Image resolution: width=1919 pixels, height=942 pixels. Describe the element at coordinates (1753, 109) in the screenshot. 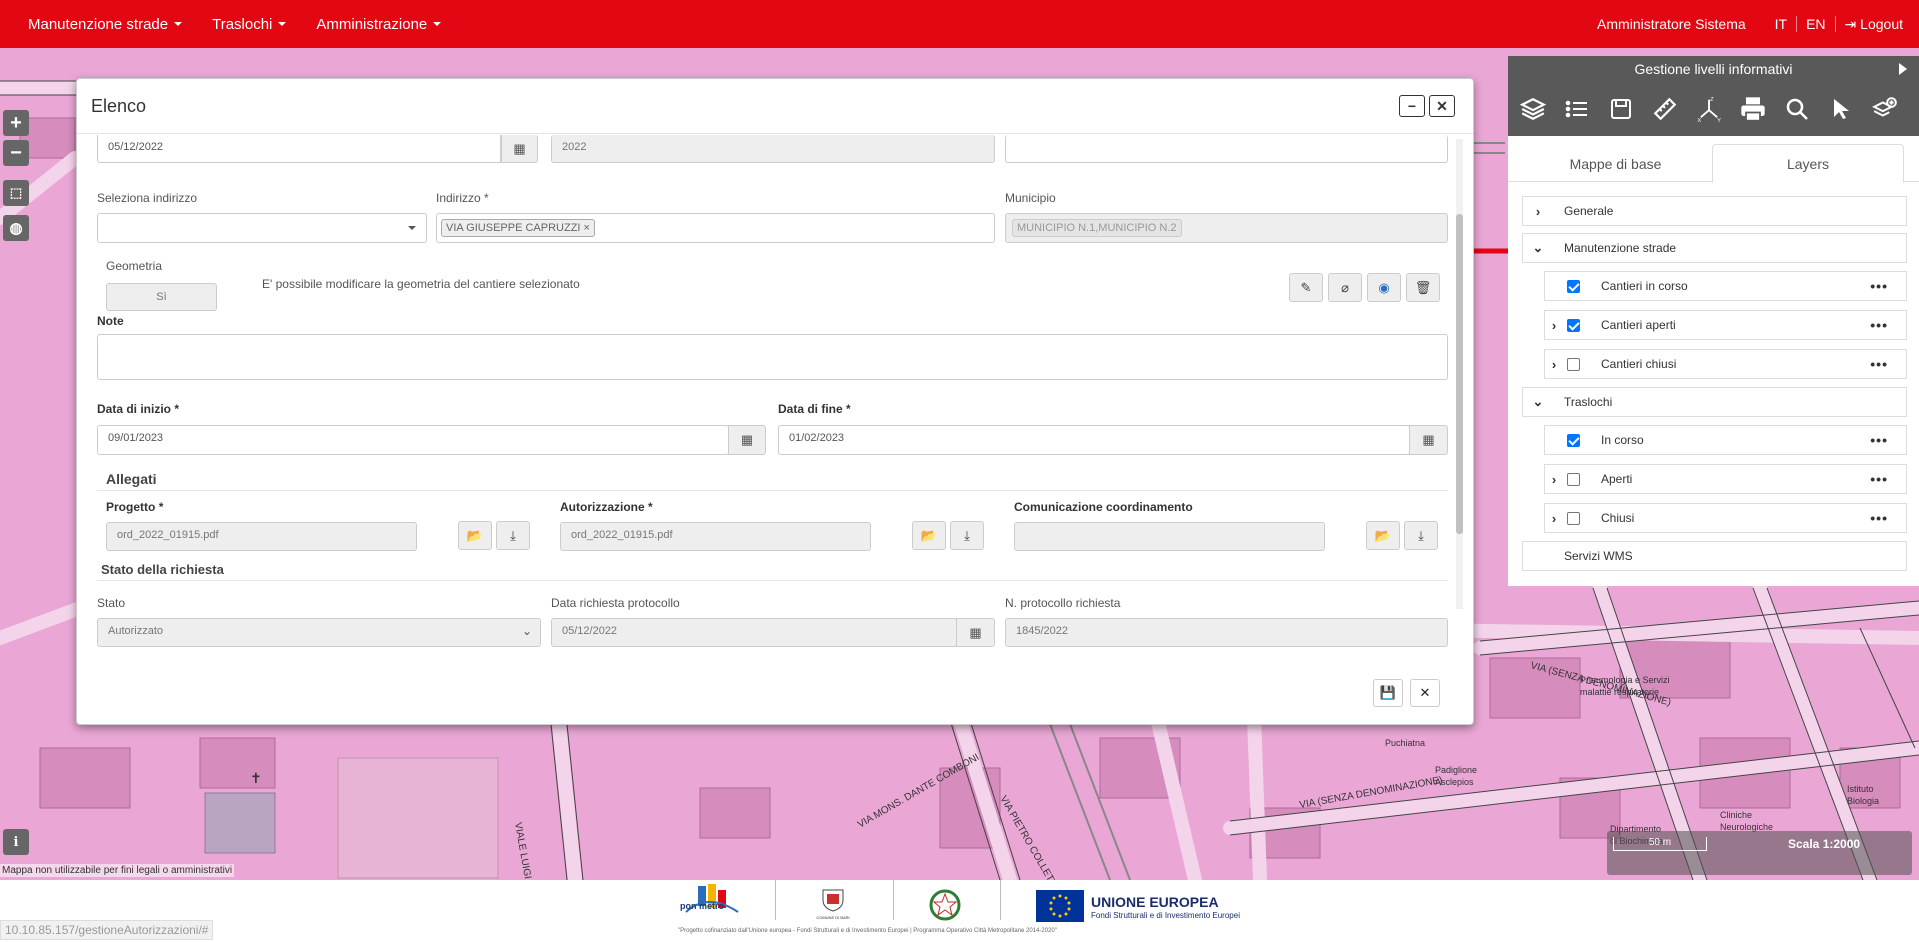

I see `print-icon` at that location.